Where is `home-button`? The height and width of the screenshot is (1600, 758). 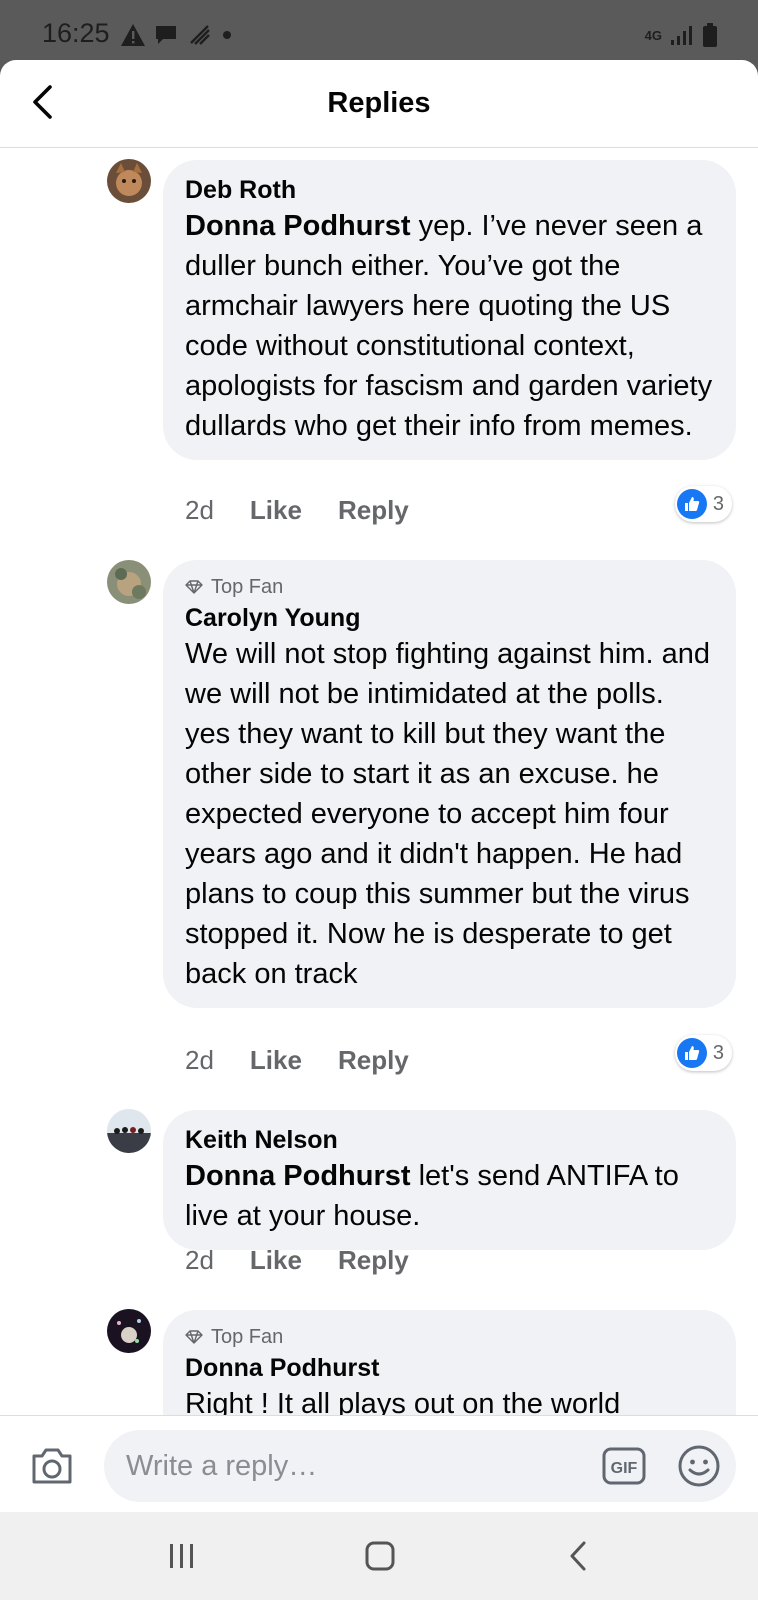 home-button is located at coordinates (380, 1556).